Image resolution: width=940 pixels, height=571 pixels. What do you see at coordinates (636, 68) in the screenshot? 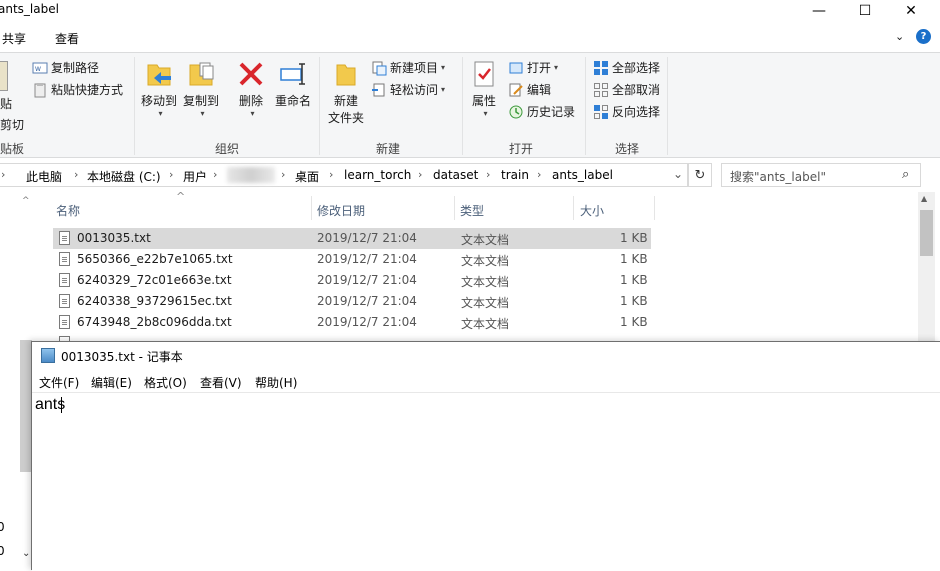
I see `select-all-label: 全部选择` at bounding box center [636, 68].